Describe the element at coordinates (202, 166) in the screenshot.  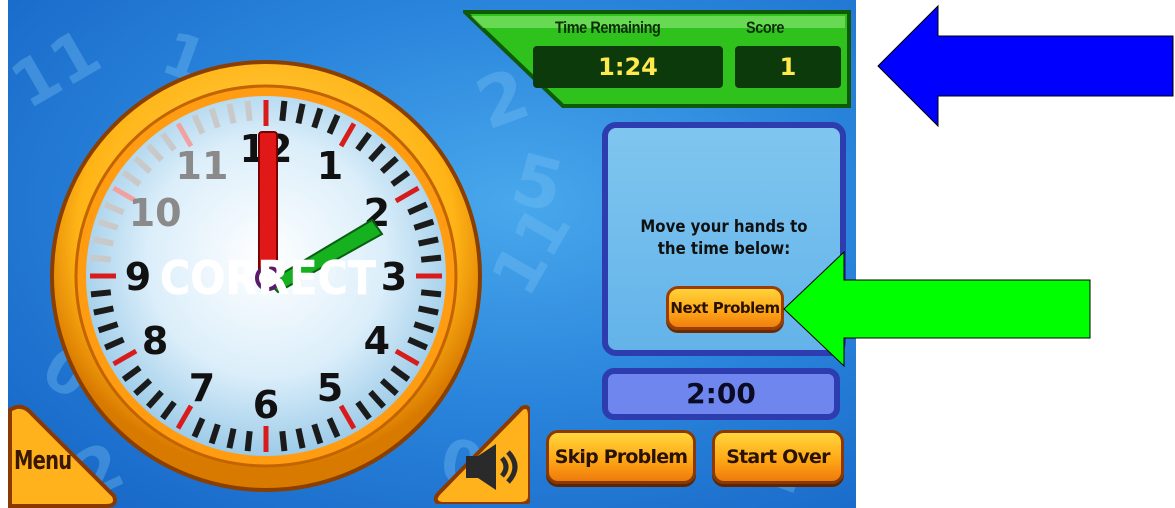
I see `clock-number: 11` at that location.